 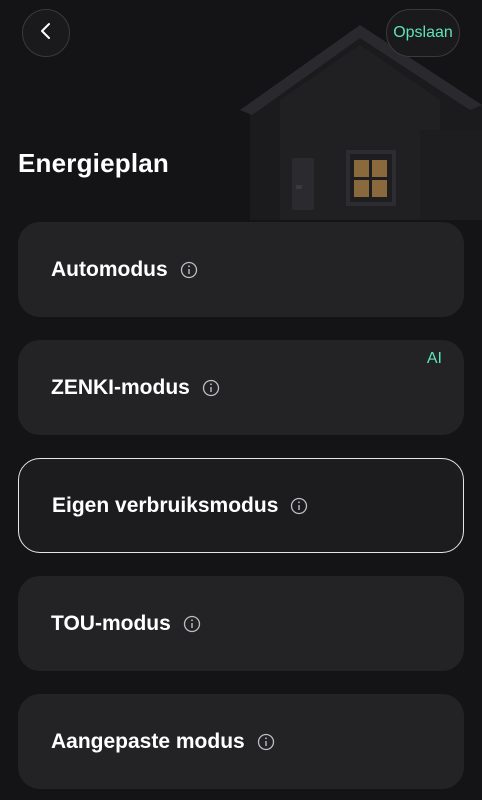 I want to click on mode-card-tou: TOU-modus, so click(x=241, y=623).